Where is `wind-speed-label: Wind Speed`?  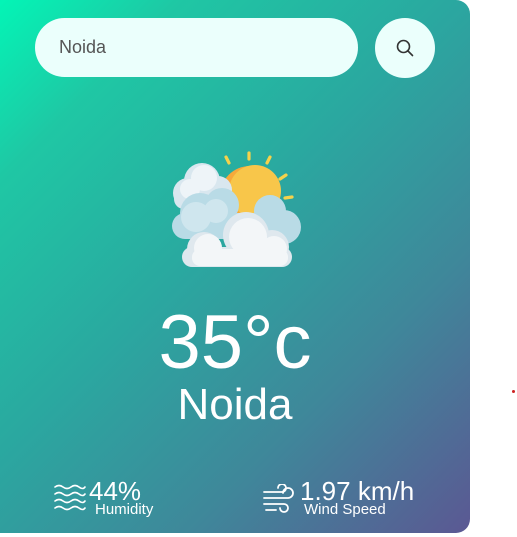
wind-speed-label: Wind Speed is located at coordinates (345, 509).